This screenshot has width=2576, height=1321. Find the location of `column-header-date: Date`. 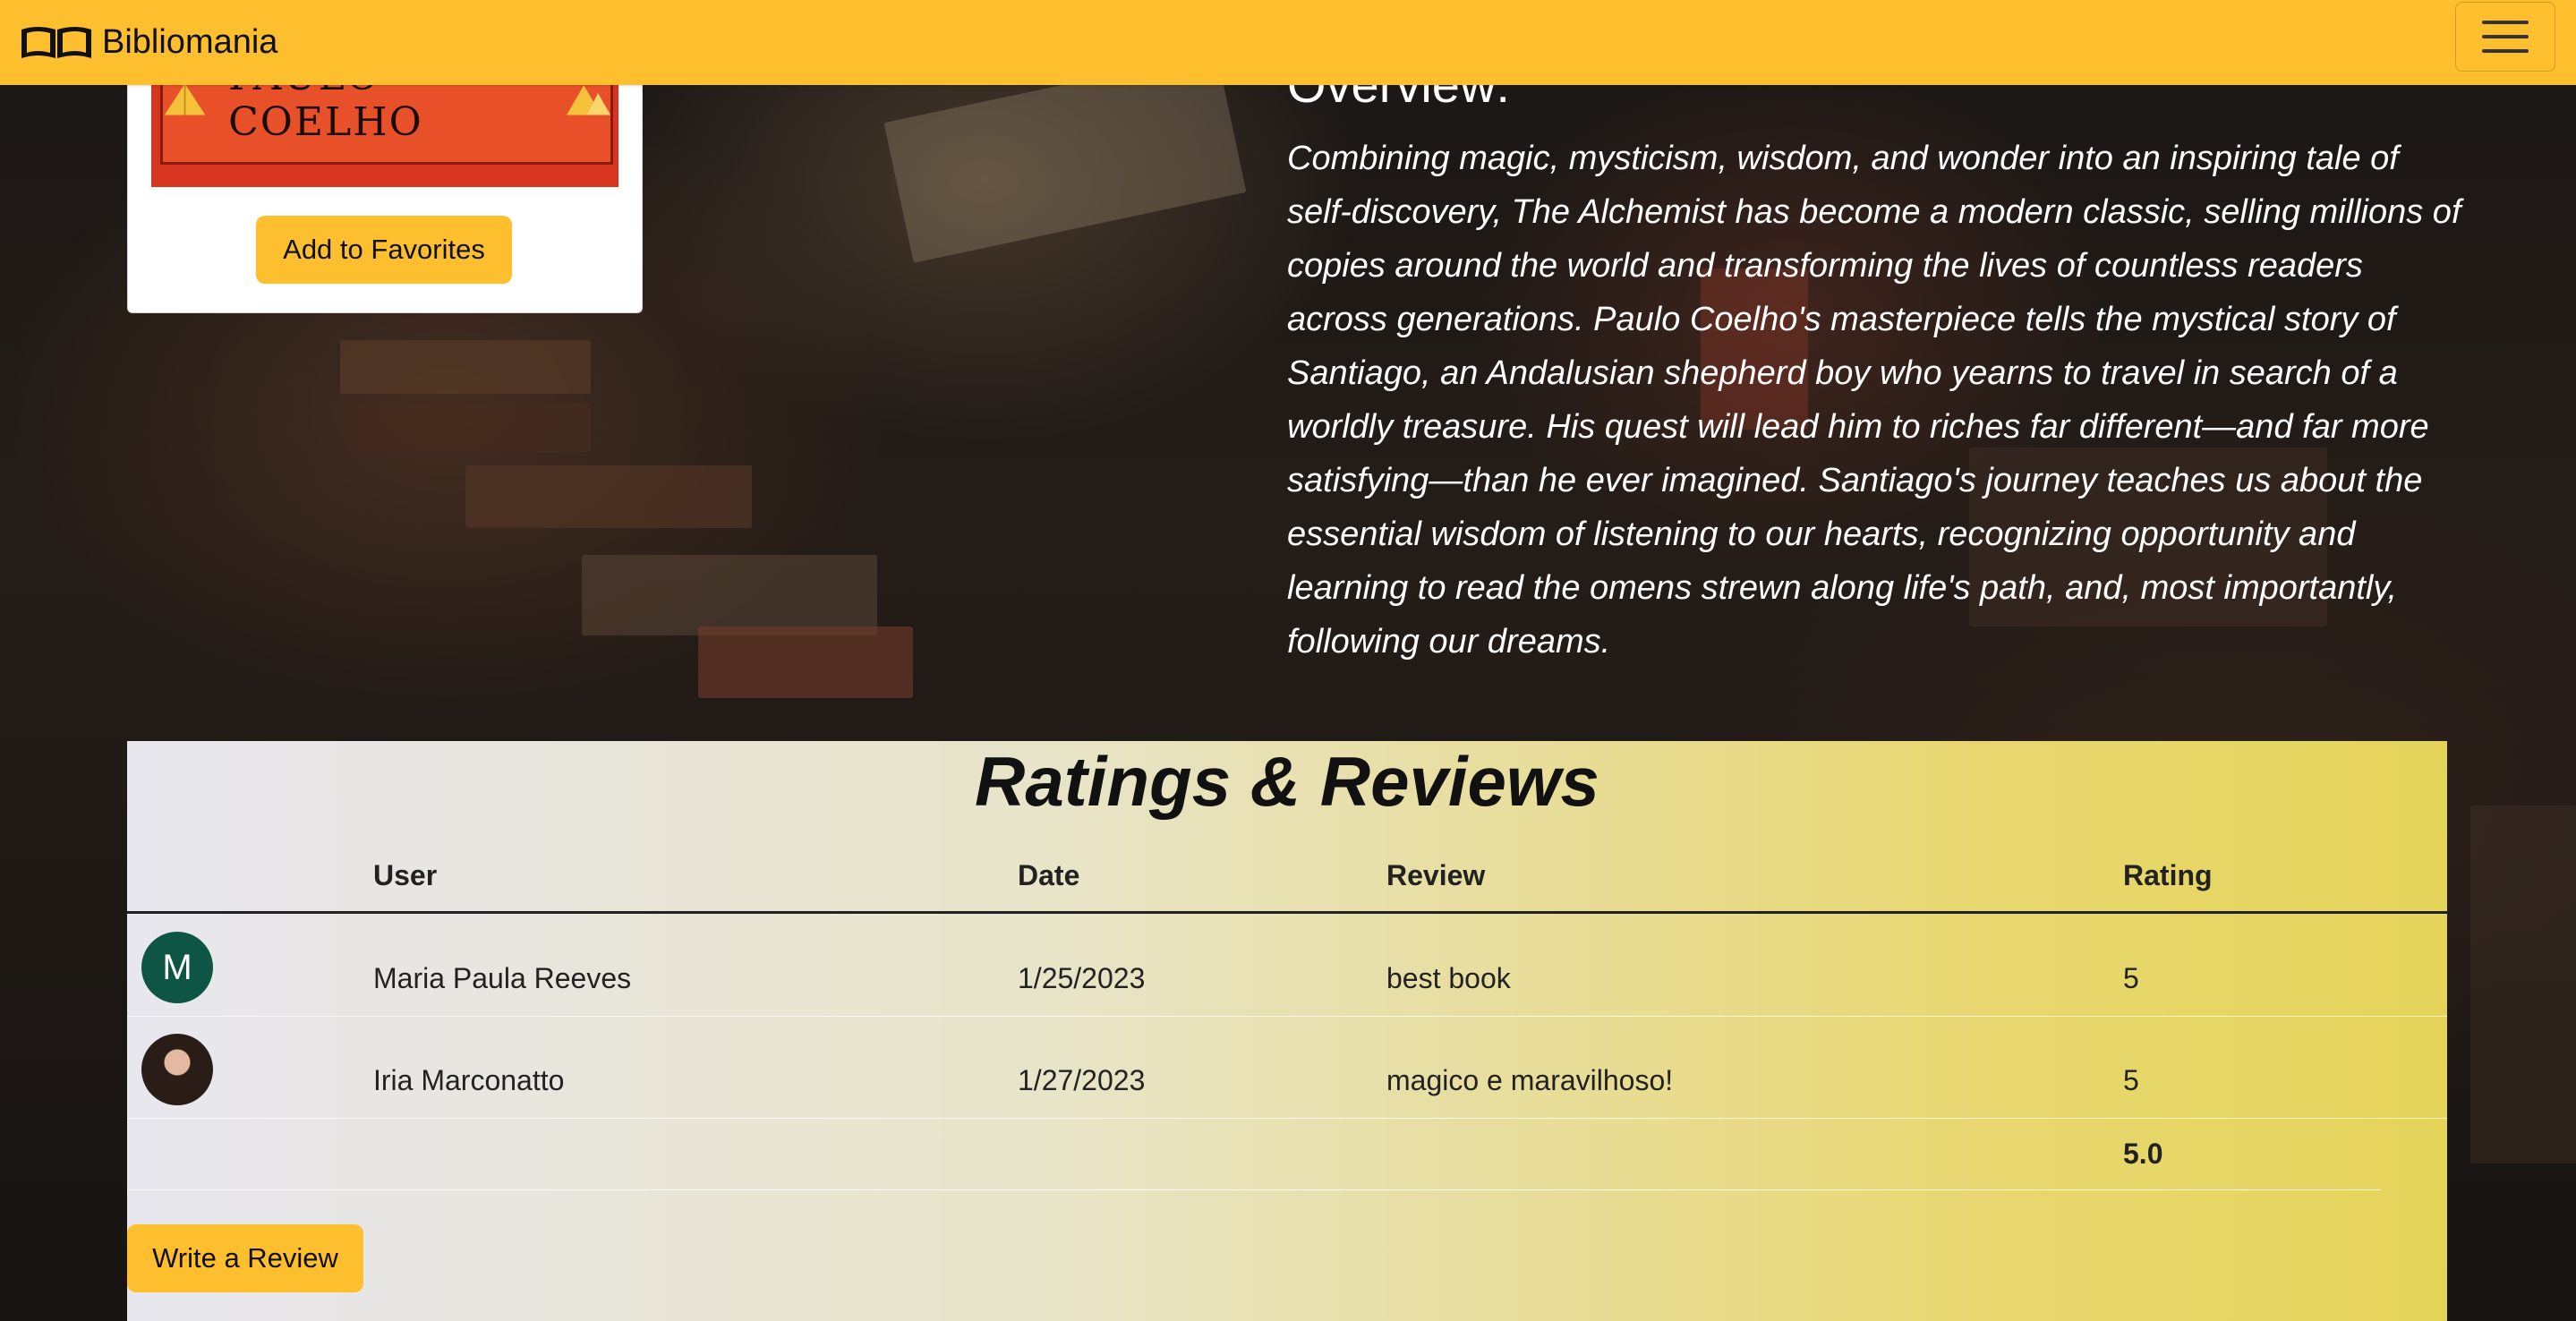

column-header-date: Date is located at coordinates (1049, 875).